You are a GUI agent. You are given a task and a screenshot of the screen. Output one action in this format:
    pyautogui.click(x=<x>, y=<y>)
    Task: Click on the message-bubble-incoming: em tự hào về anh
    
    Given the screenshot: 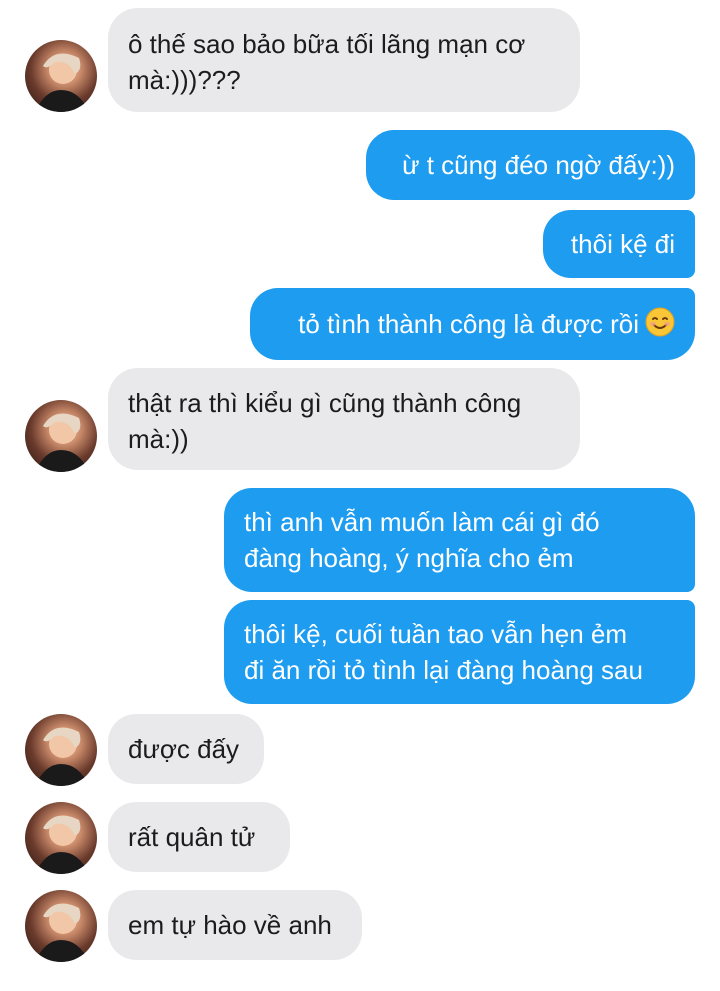 What is the action you would take?
    pyautogui.click(x=235, y=925)
    